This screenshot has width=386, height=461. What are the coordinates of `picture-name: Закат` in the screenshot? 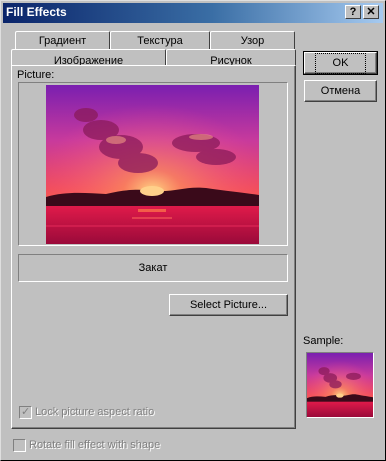 It's located at (153, 268).